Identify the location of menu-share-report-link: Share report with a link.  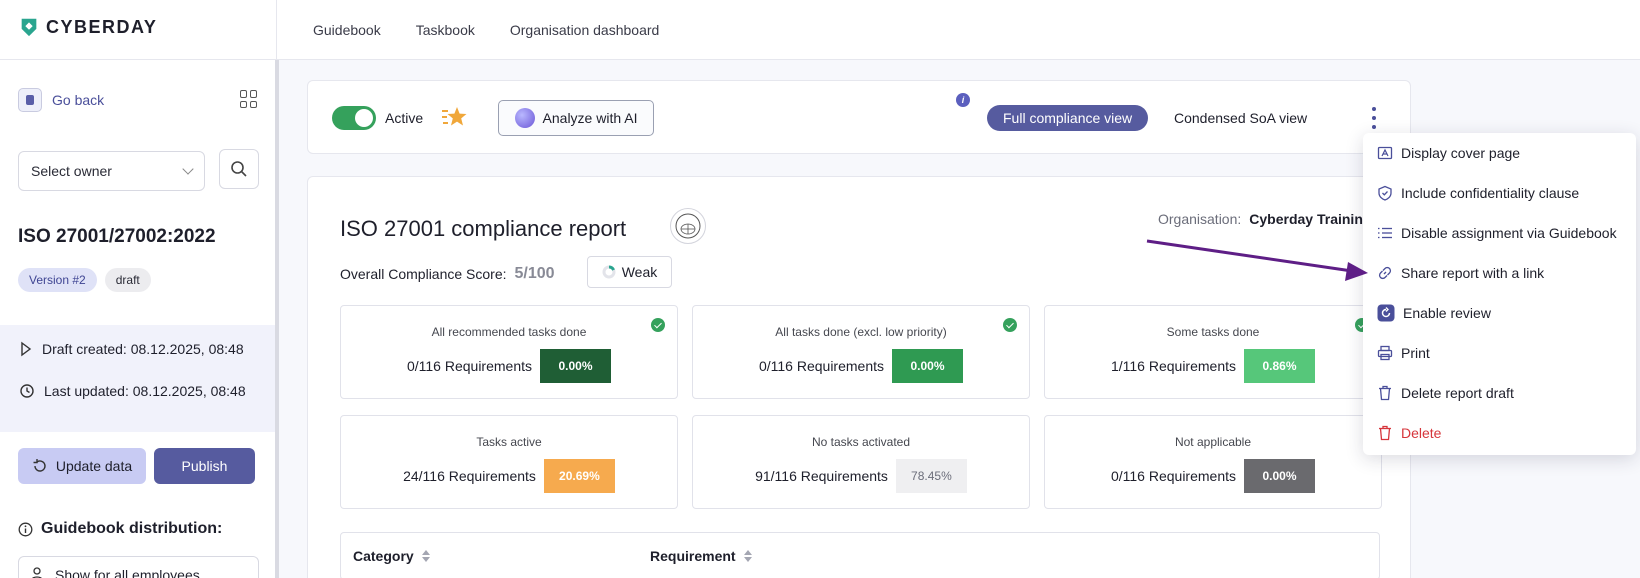
(1460, 273).